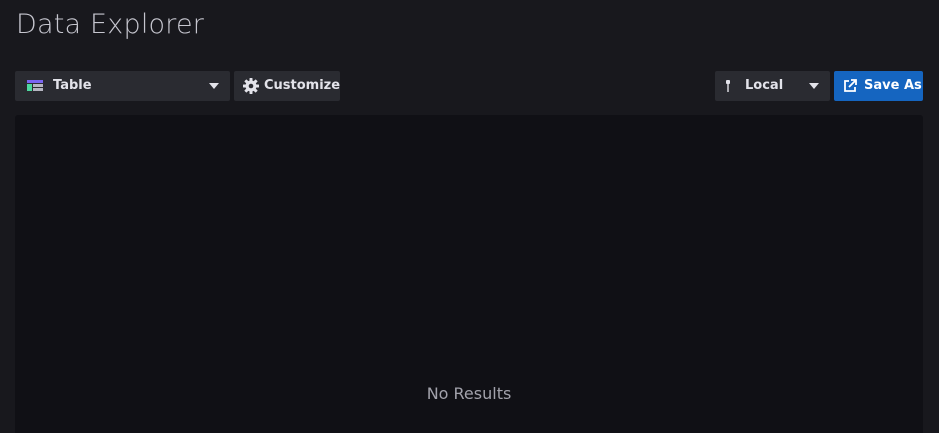 Image resolution: width=939 pixels, height=433 pixels. What do you see at coordinates (35, 85) in the screenshot?
I see `table-icon` at bounding box center [35, 85].